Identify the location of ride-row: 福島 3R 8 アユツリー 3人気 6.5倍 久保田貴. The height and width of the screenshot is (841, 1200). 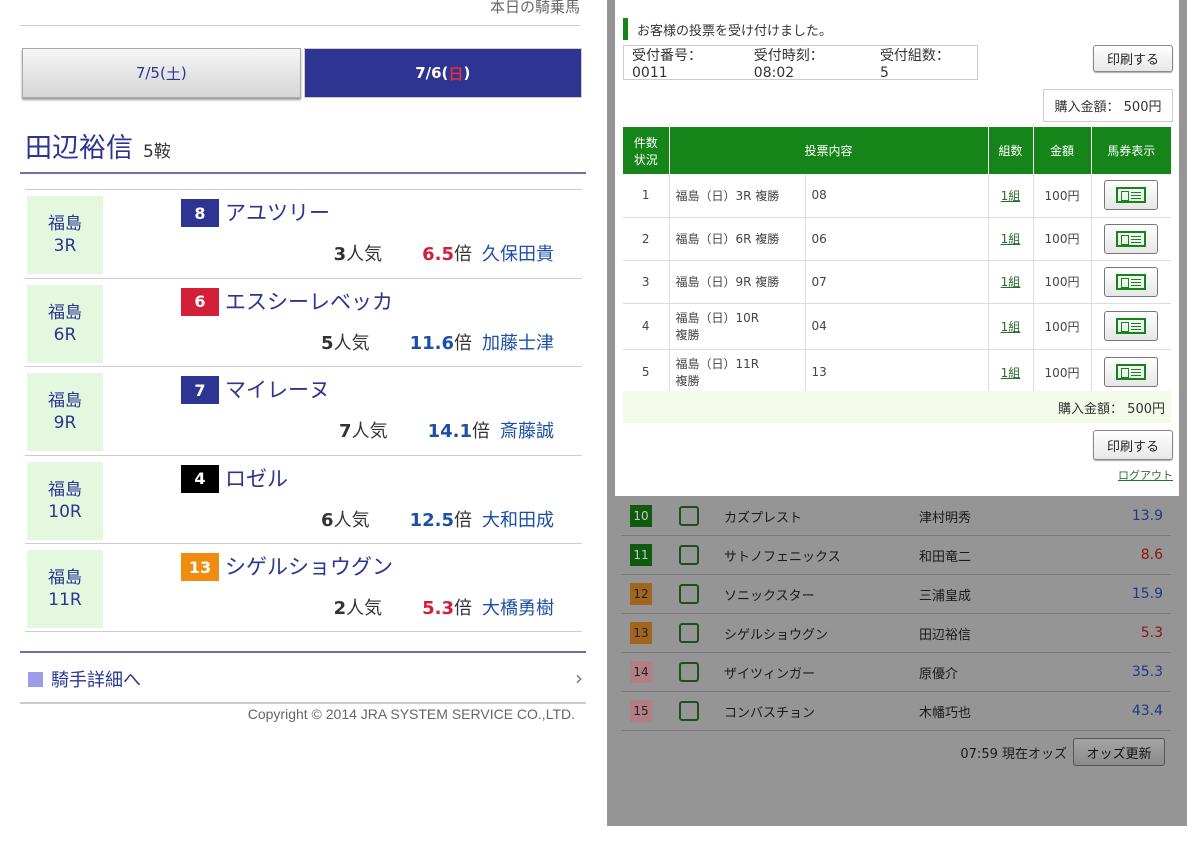
(303, 233).